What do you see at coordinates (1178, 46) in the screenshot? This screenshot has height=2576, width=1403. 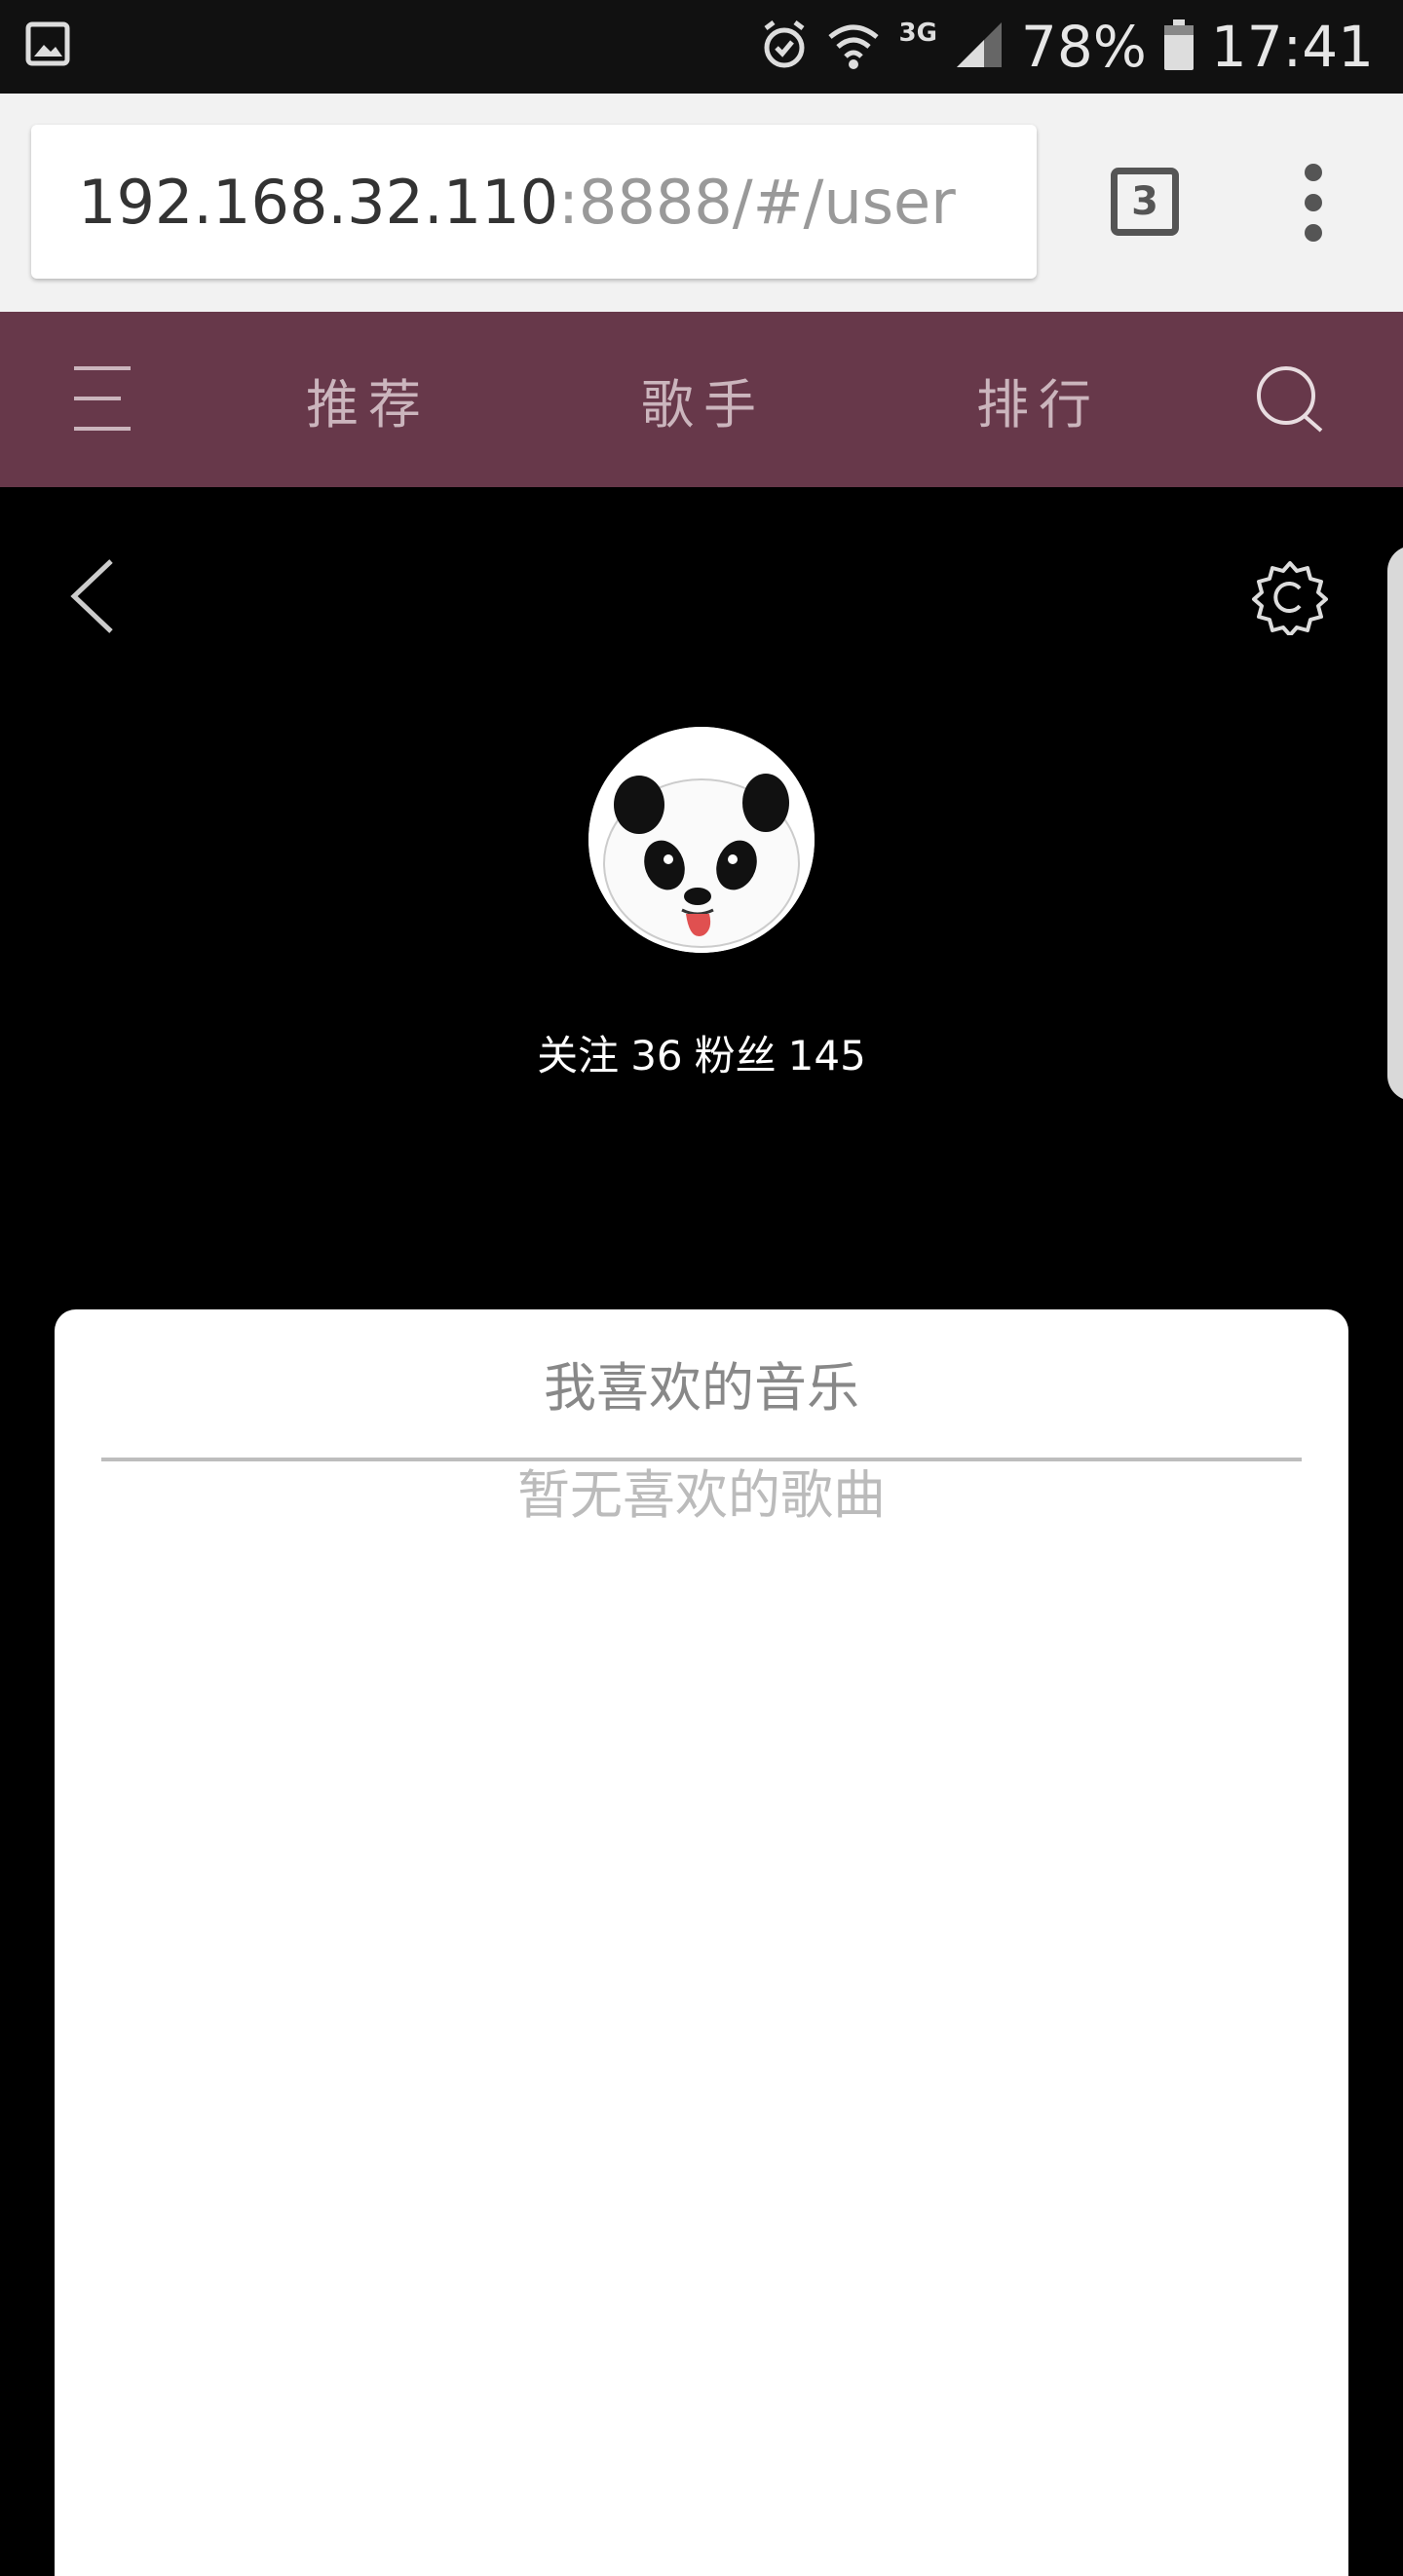 I see `battery-icon` at bounding box center [1178, 46].